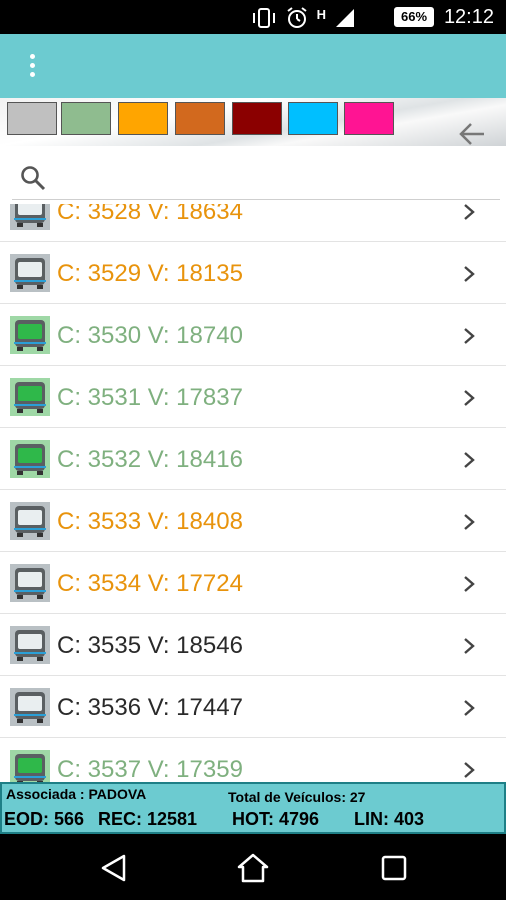 The height and width of the screenshot is (900, 506). Describe the element at coordinates (257, 118) in the screenshot. I see `color-filter-dark-red` at that location.